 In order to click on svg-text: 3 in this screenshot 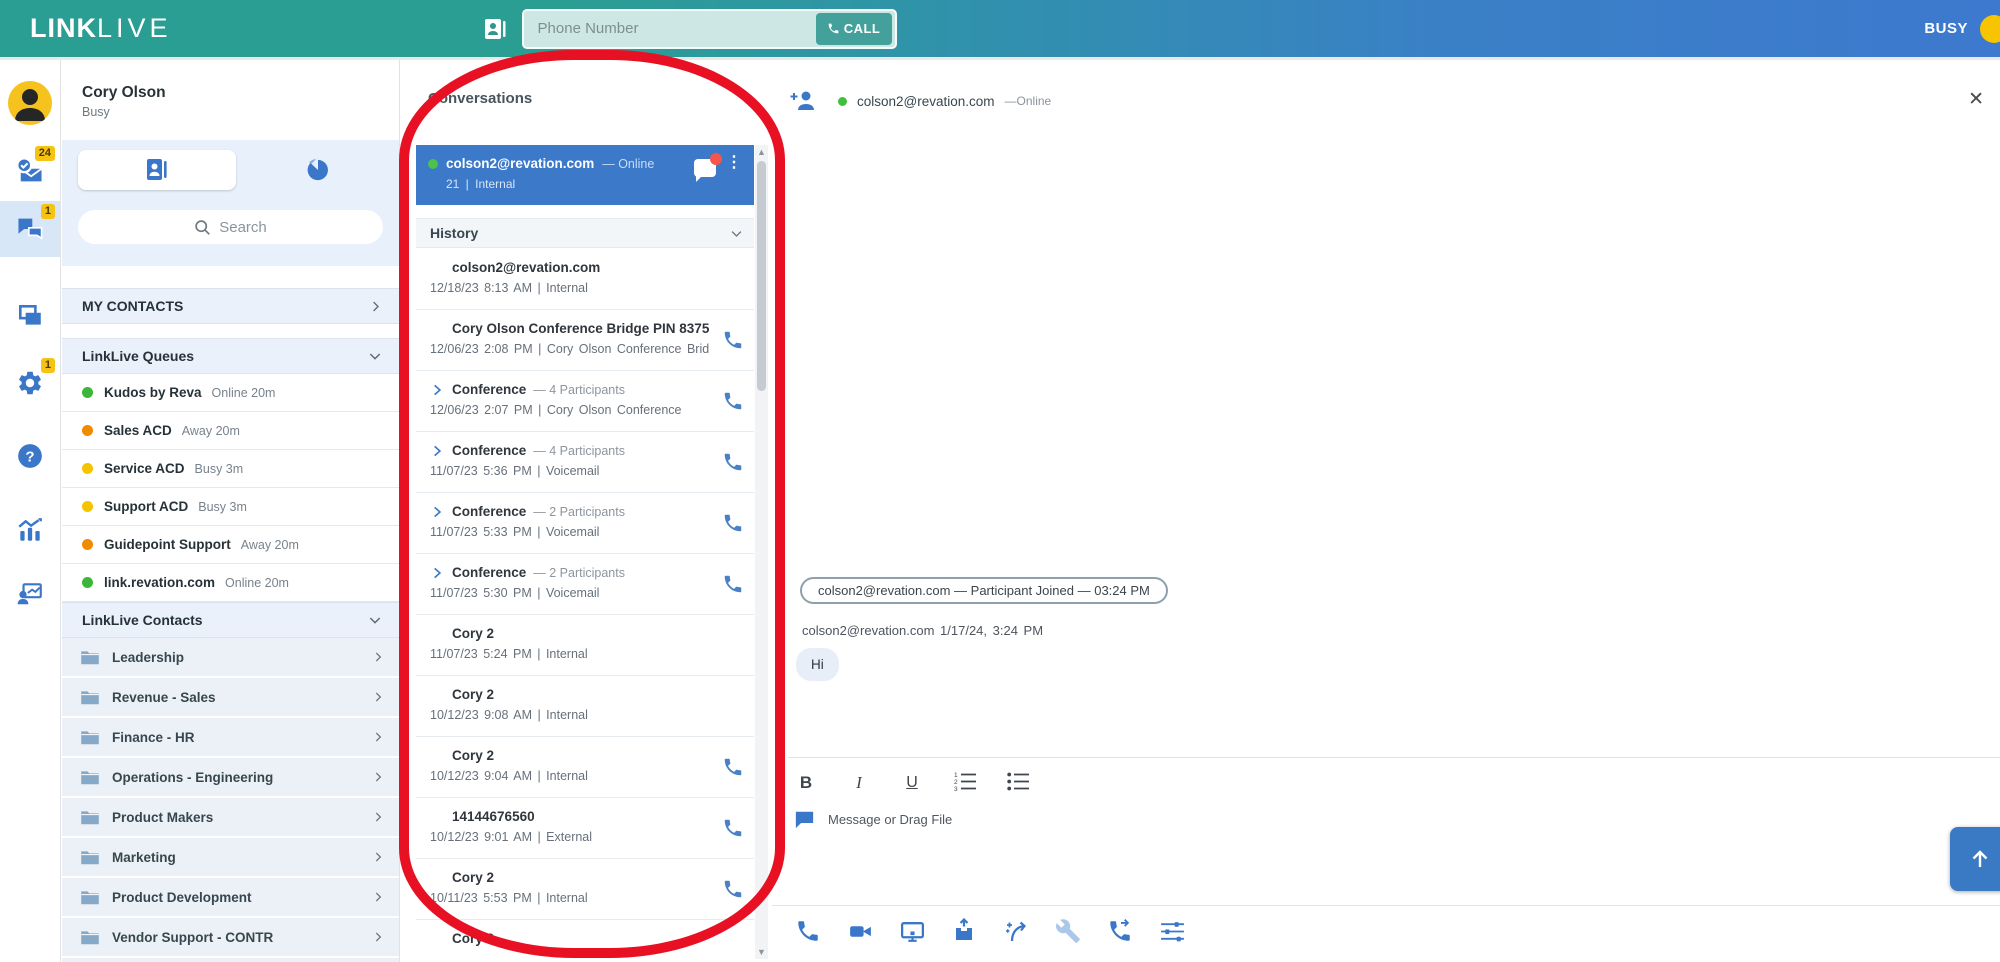, I will do `click(956, 788)`.